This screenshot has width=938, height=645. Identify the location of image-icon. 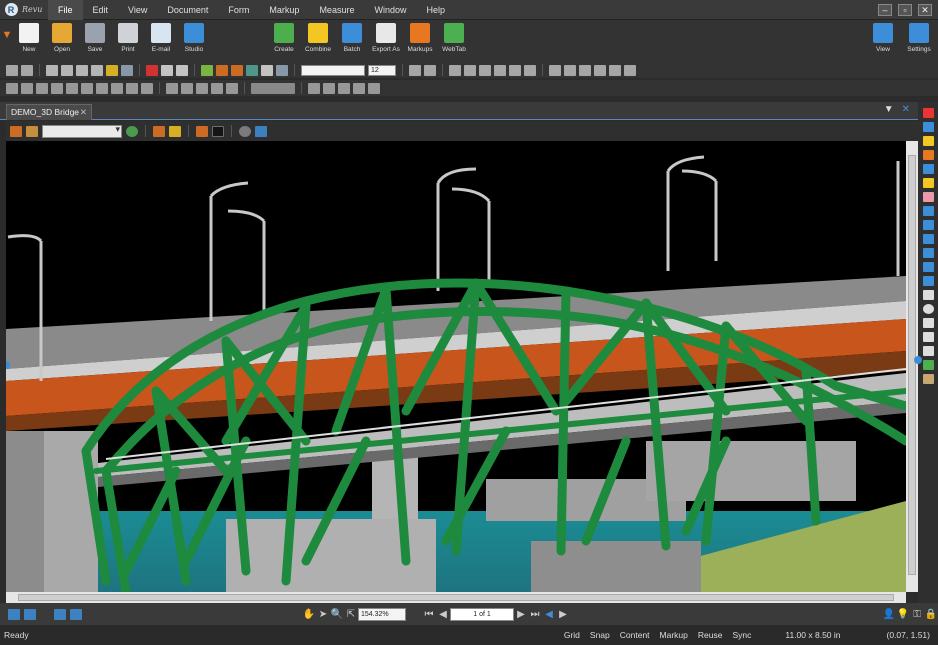
(267, 70).